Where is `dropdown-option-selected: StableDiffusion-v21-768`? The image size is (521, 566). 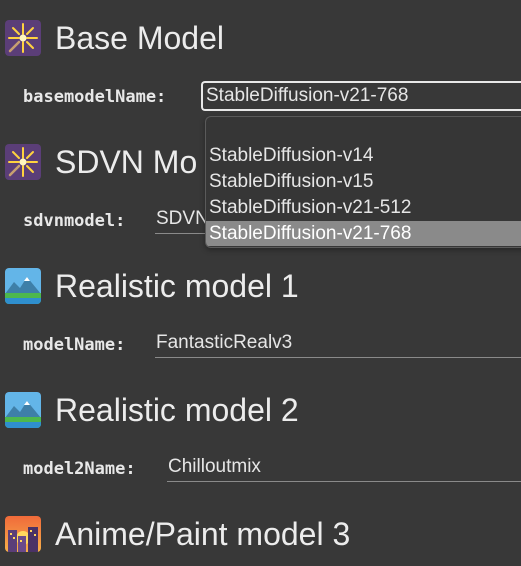 dropdown-option-selected: StableDiffusion-v21-768 is located at coordinates (363, 233).